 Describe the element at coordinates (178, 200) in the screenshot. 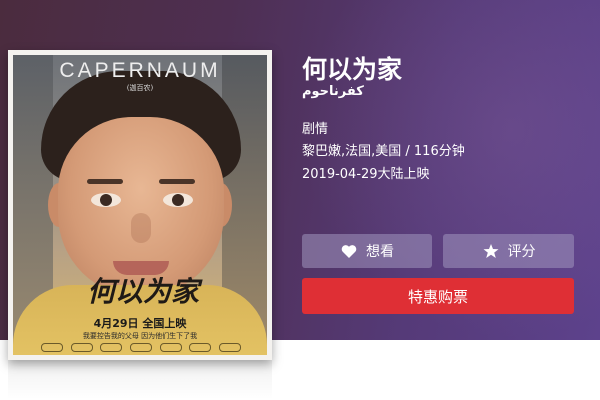

I see `poster-eye-right` at that location.